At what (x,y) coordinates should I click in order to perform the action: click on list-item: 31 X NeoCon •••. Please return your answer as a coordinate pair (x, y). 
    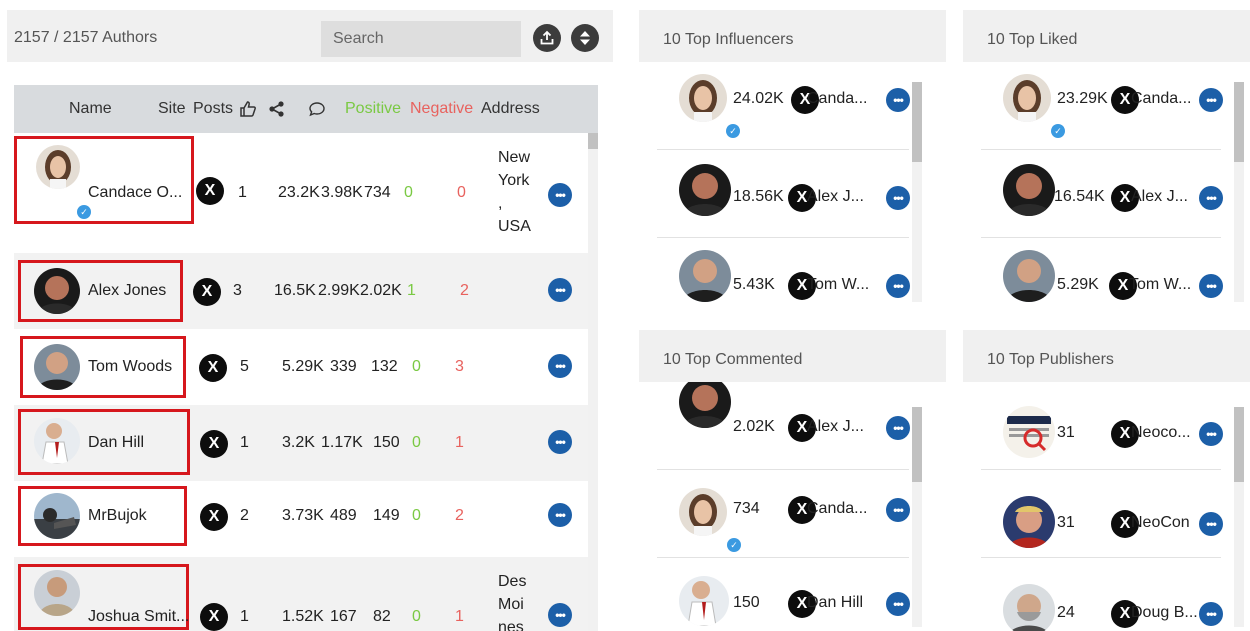
    Looking at the image, I should click on (1102, 514).